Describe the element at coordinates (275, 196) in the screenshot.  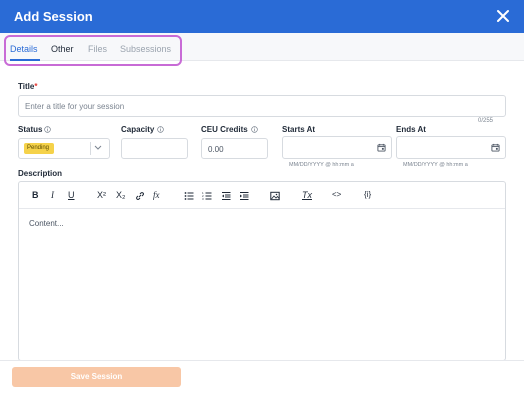
I see `image-icon` at that location.